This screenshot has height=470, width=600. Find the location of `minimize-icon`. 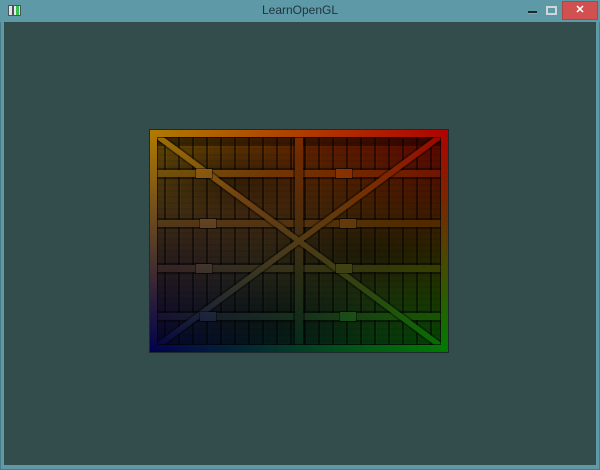

minimize-icon is located at coordinates (532, 12).